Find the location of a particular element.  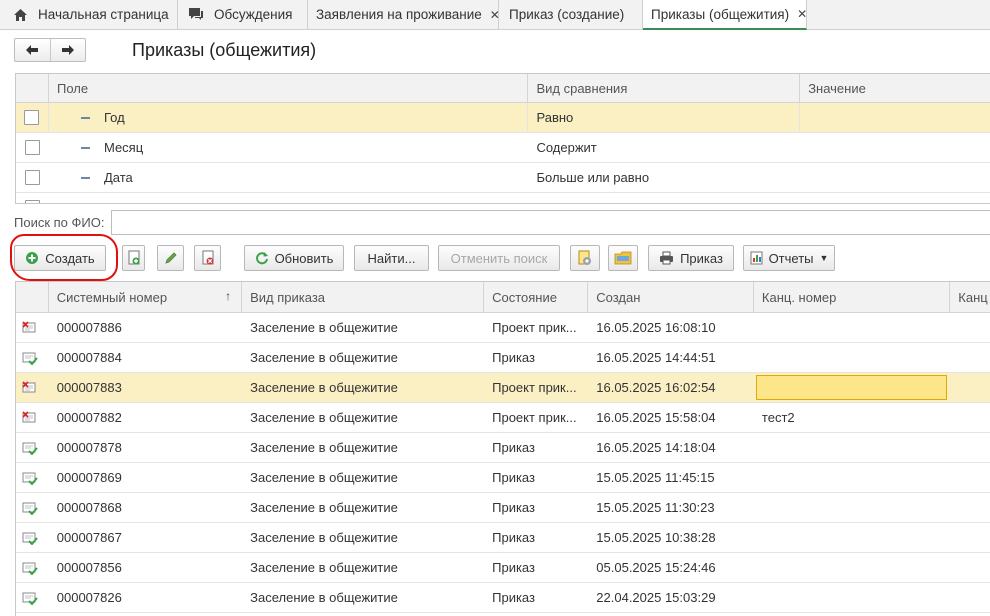

filter-row: Месяц Содержит is located at coordinates (503, 148).